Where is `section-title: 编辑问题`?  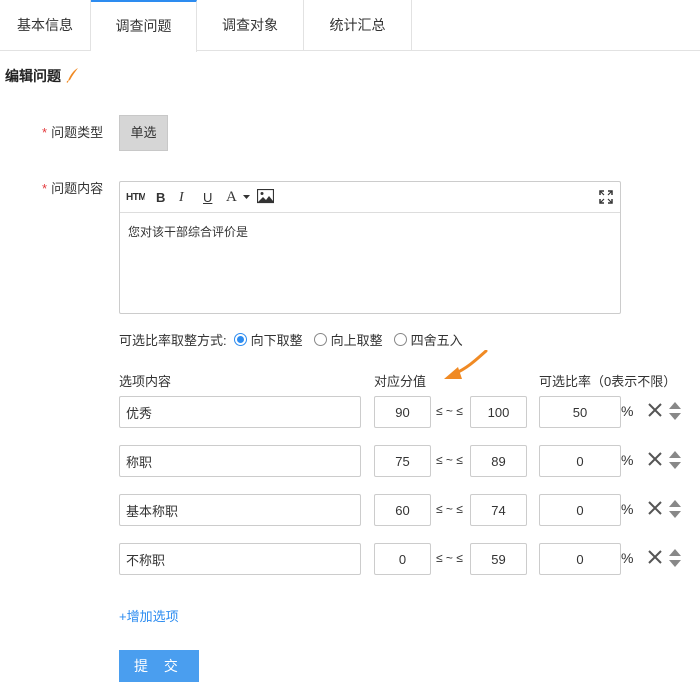 section-title: 编辑问题 is located at coordinates (33, 76).